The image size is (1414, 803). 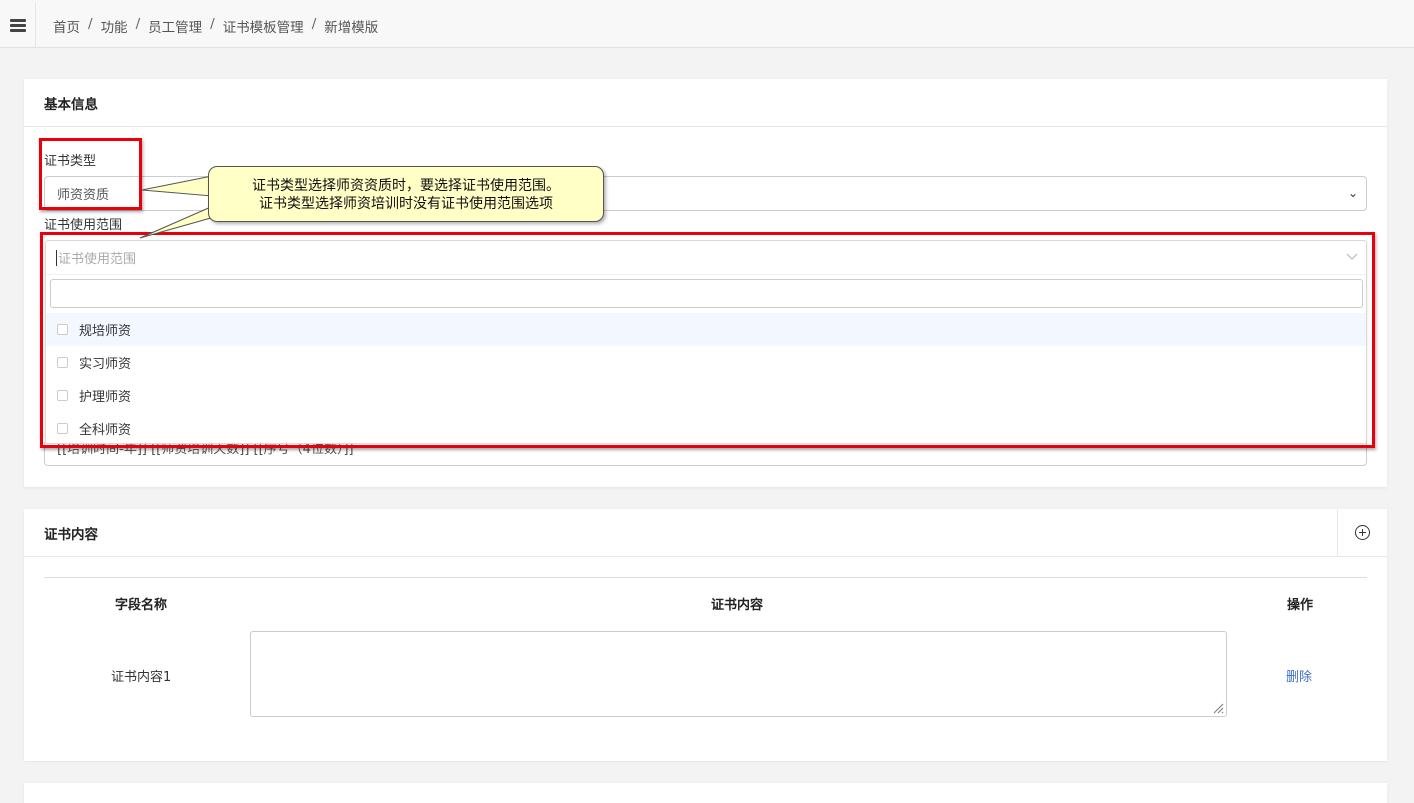 I want to click on cert-content-title: 证书内容, so click(x=705, y=533).